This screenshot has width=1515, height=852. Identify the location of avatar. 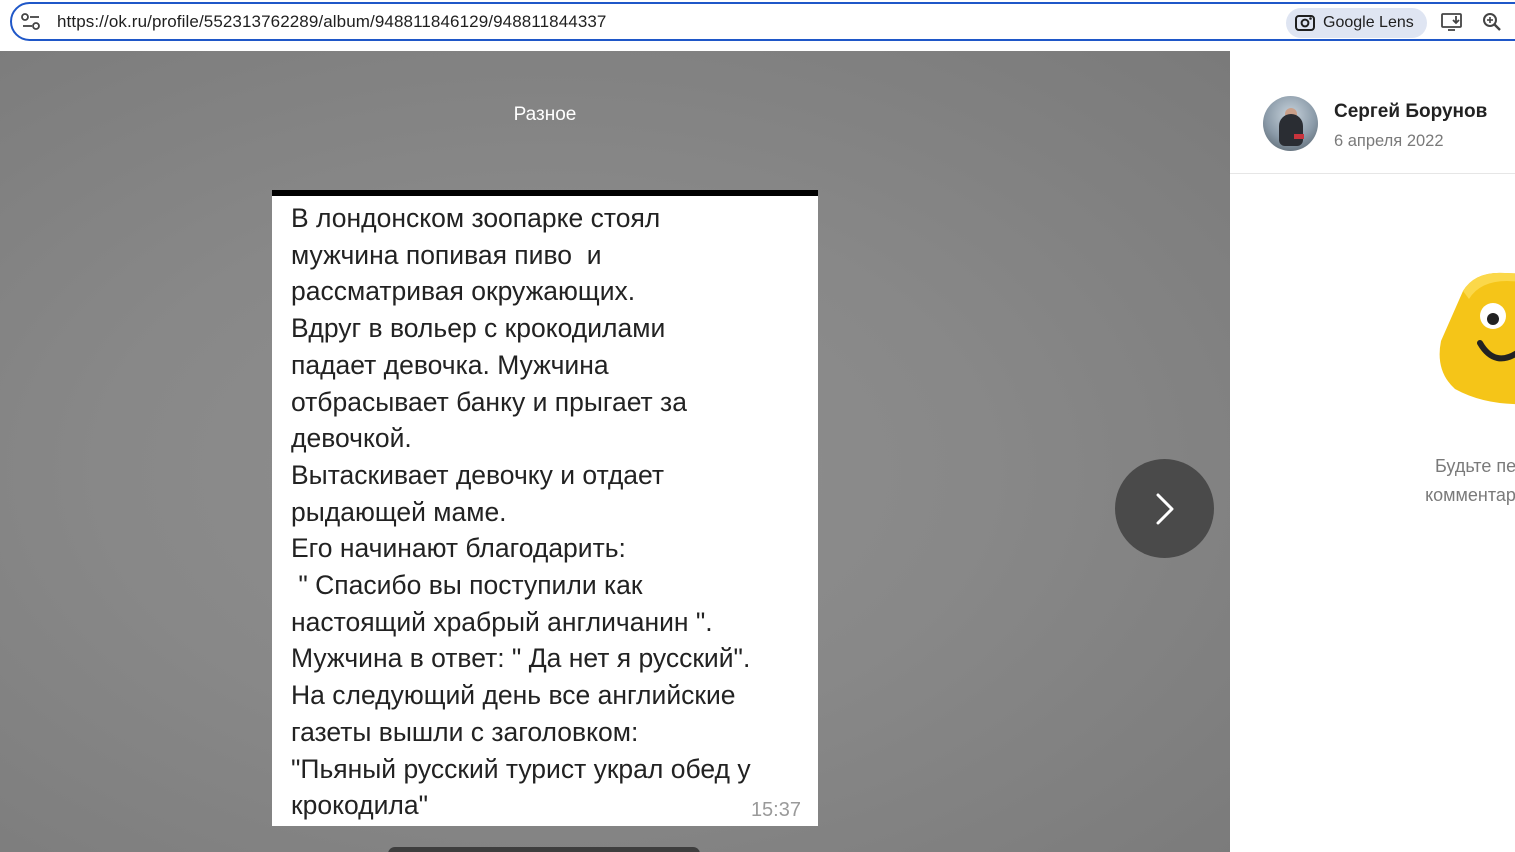
(1290, 123).